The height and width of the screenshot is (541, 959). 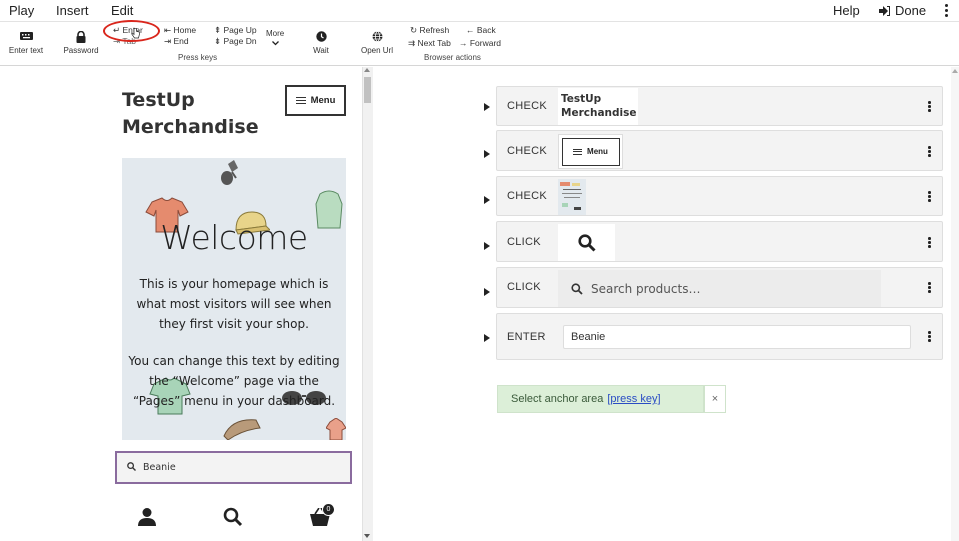 What do you see at coordinates (367, 70) in the screenshot?
I see `scroll-up-icon` at bounding box center [367, 70].